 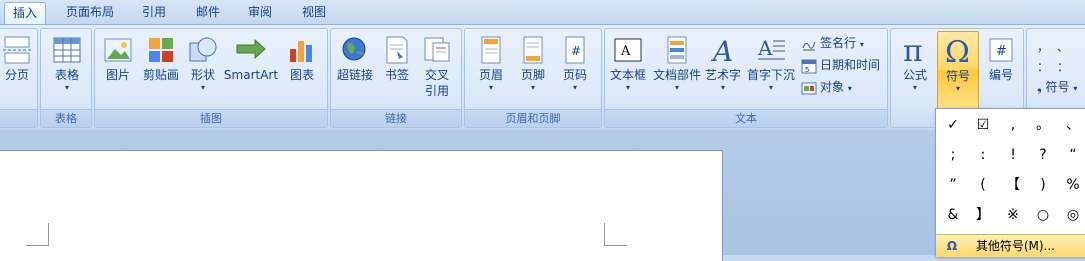 What do you see at coordinates (211, 118) in the screenshot?
I see `group-label-illustrations: 插图` at bounding box center [211, 118].